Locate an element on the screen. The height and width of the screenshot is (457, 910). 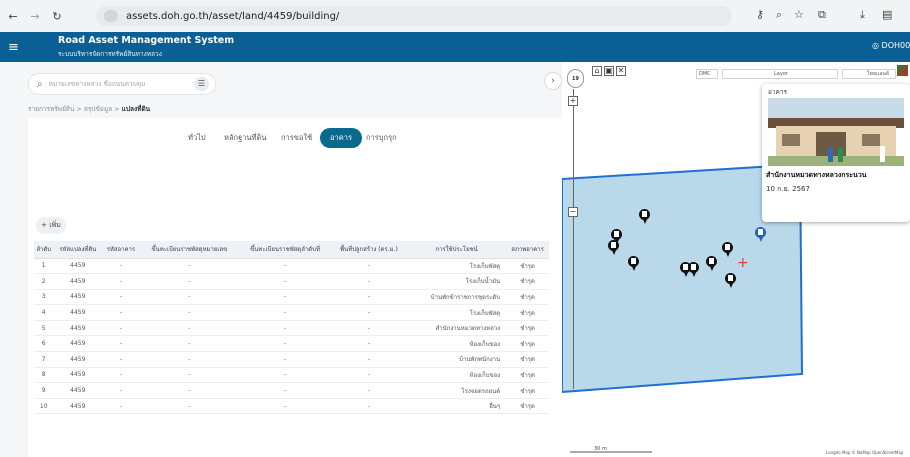
table-cell: บ้านพักพนักงาน is located at coordinates (456, 359).